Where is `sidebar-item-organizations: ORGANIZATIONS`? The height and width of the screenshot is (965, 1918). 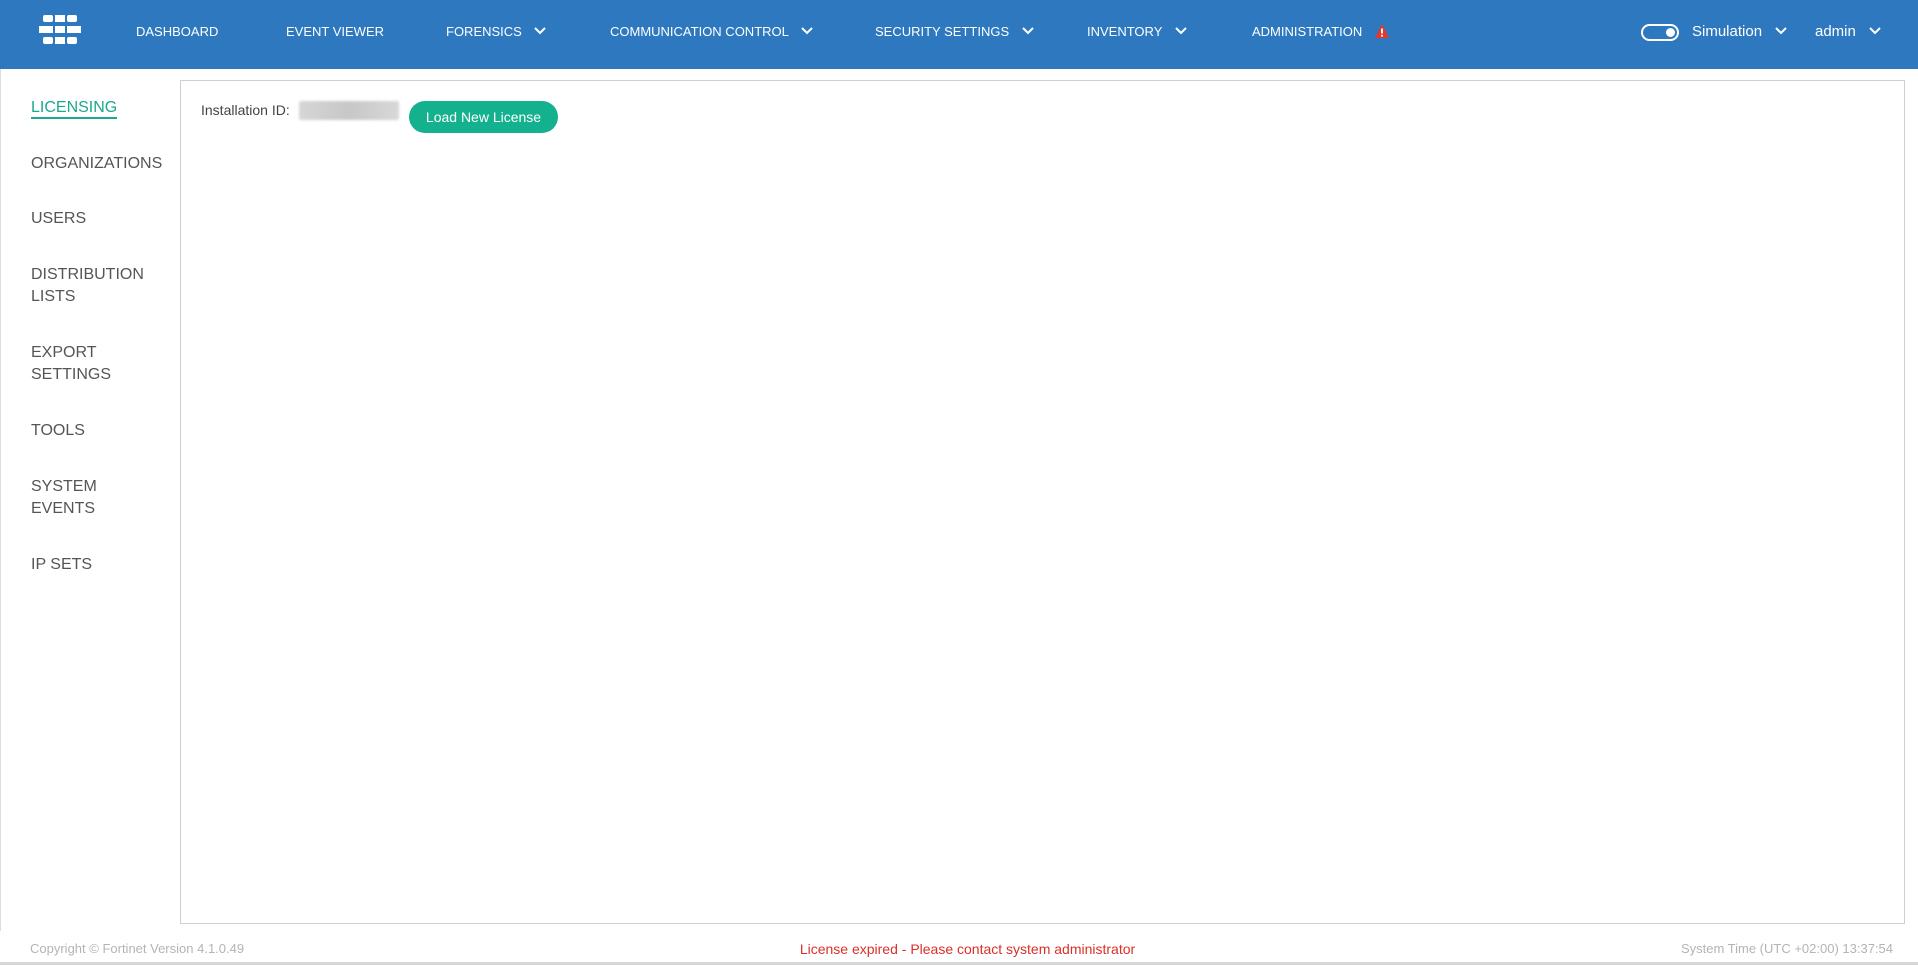
sidebar-item-organizations: ORGANIZATIONS is located at coordinates (101, 164).